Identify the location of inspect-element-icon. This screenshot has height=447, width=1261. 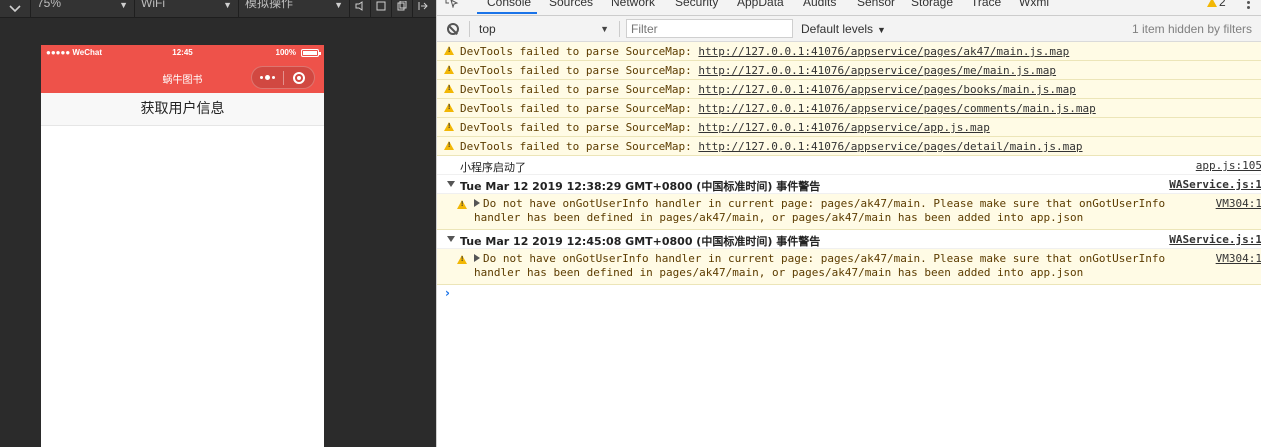
(452, 6).